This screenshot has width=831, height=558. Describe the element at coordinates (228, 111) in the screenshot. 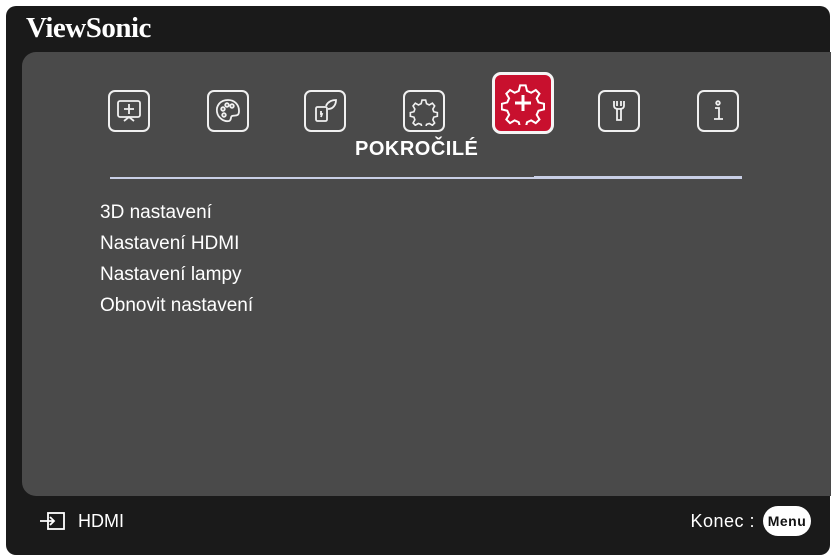

I see `picture-palette-icon` at that location.